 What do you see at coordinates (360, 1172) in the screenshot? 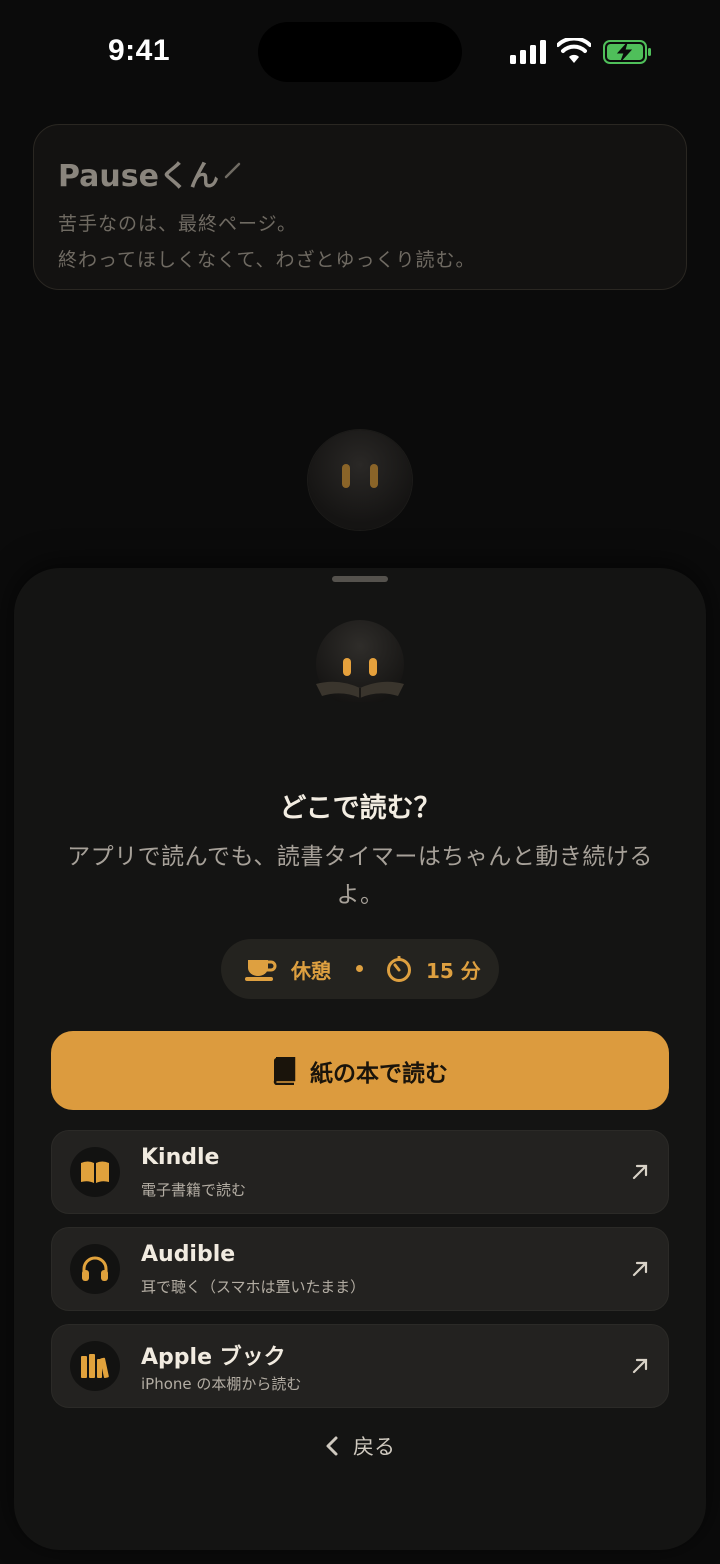
I see `option-kindle: Kindle 電子書籍で読む` at bounding box center [360, 1172].